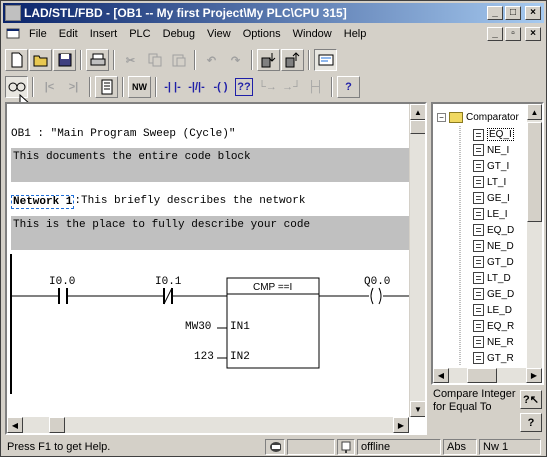 The width and height of the screenshot is (547, 457). Describe the element at coordinates (292, 60) in the screenshot. I see `upload-icon` at that location.